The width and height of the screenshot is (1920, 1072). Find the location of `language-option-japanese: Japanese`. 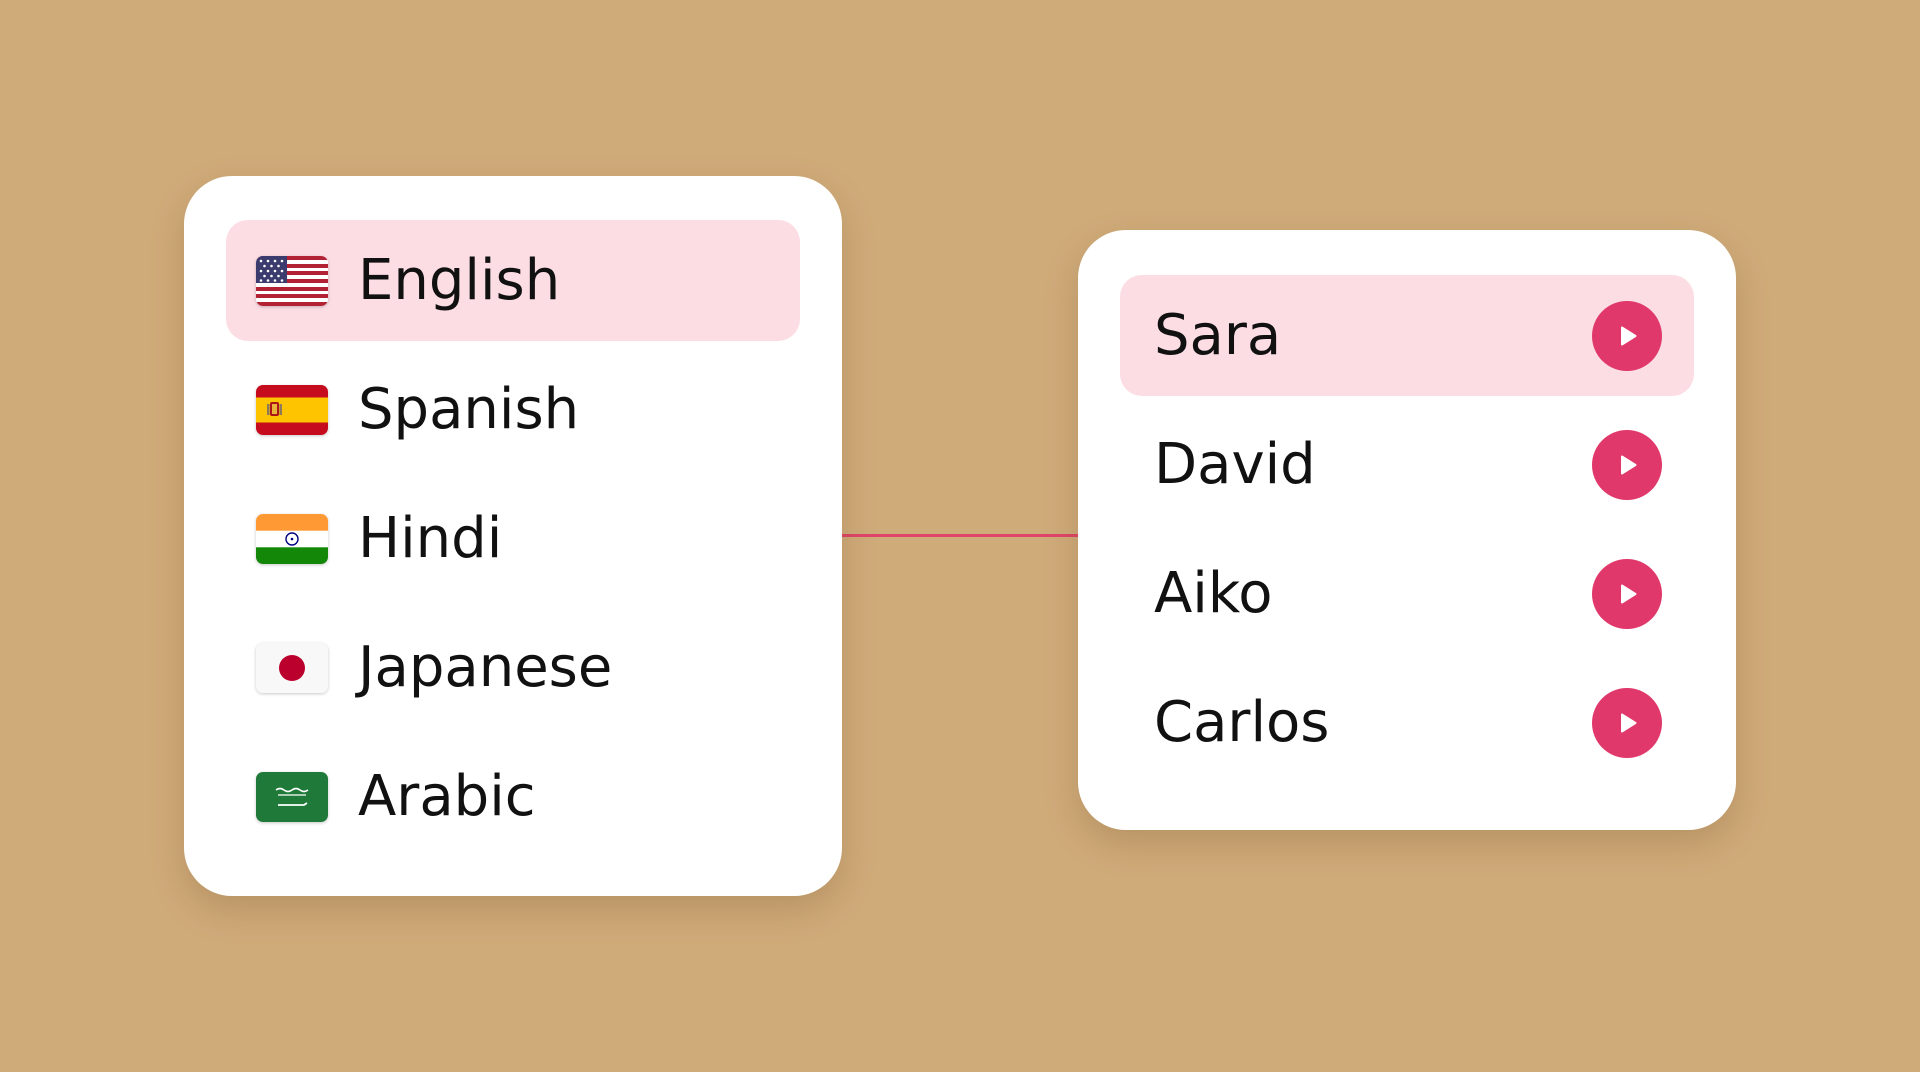

language-option-japanese: Japanese is located at coordinates (513, 667).